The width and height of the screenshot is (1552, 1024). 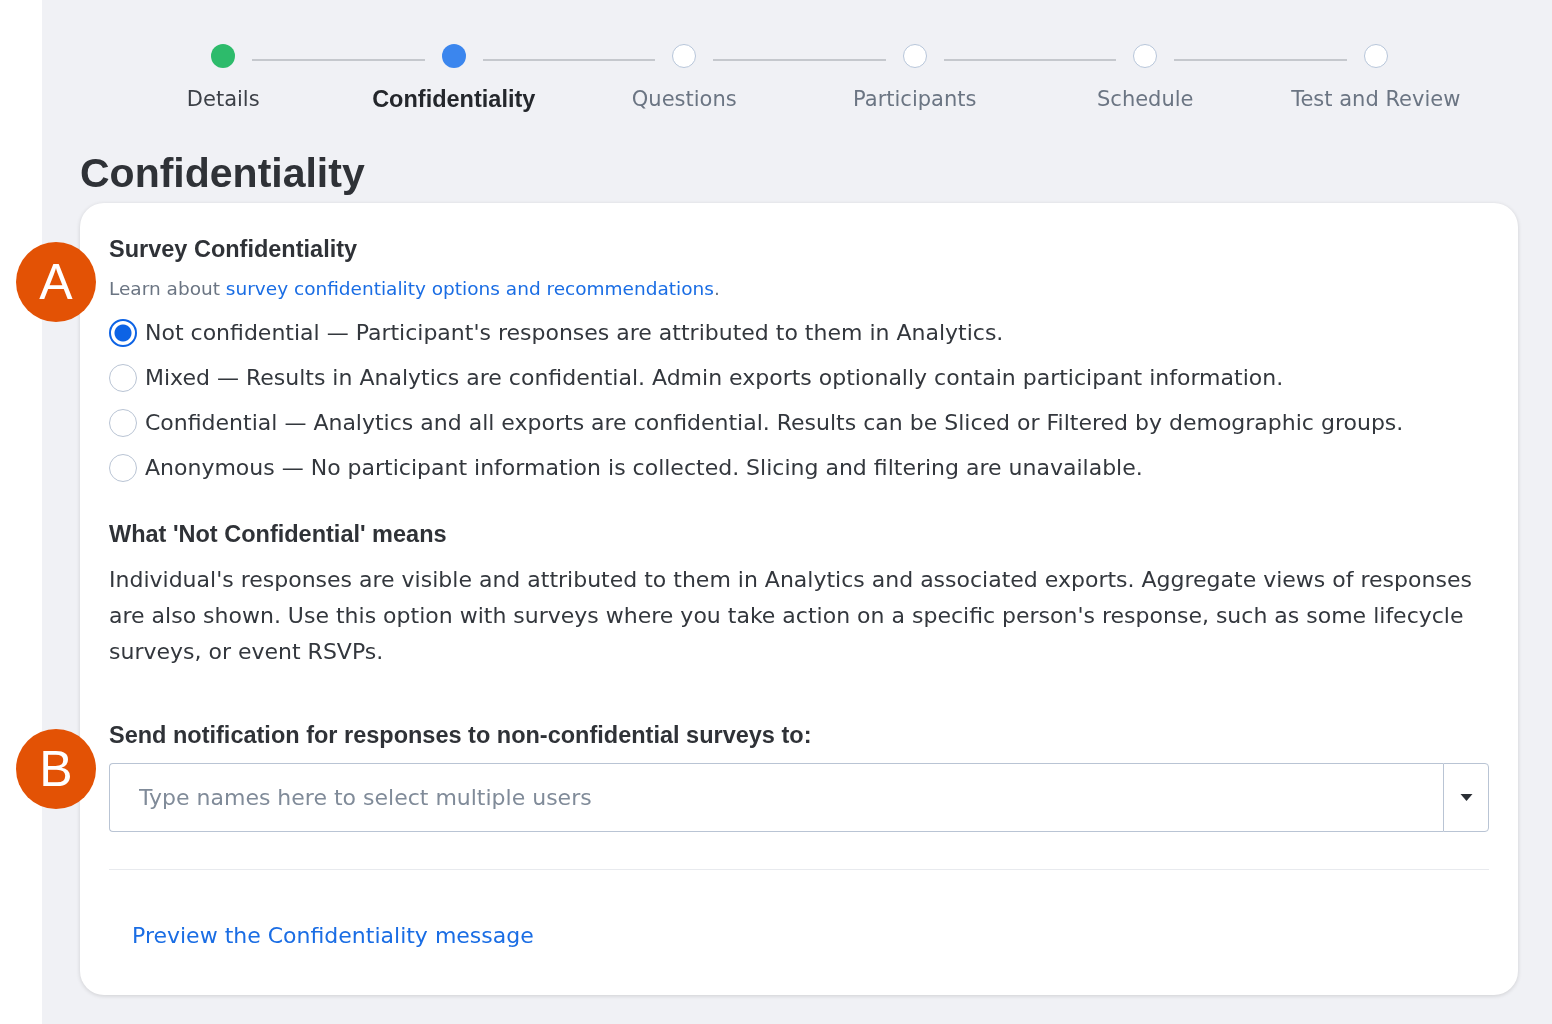 What do you see at coordinates (469, 288) in the screenshot?
I see `confidentiality-options-link: survey confidentiality options and recommendations` at bounding box center [469, 288].